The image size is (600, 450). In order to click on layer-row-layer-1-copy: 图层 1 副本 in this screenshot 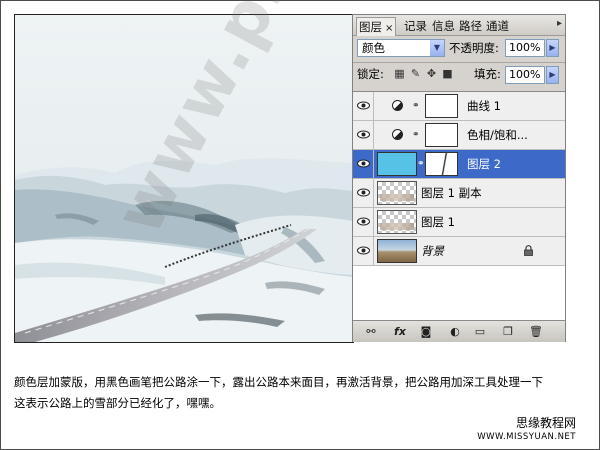, I will do `click(459, 193)`.